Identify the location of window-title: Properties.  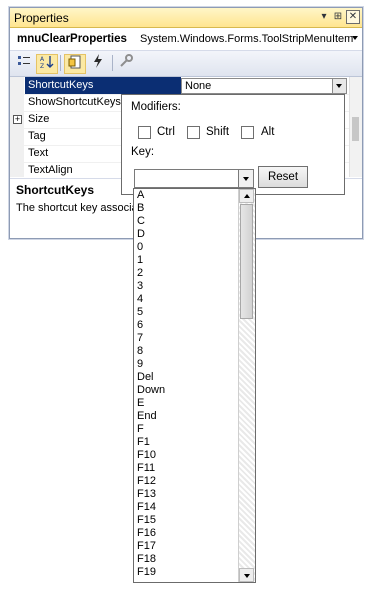
(41, 18).